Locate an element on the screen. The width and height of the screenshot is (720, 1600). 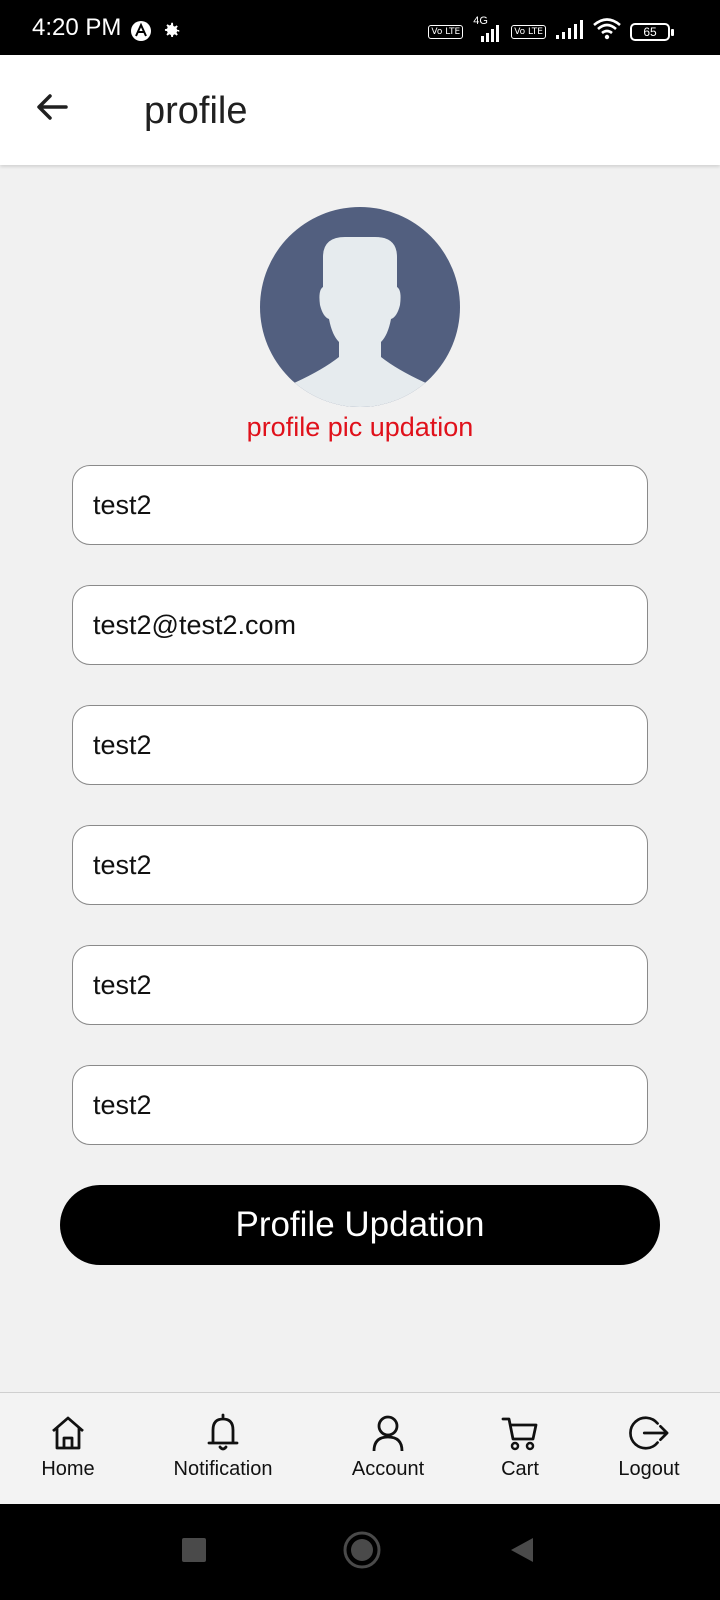
status-time: 4:20 PM is located at coordinates (77, 27).